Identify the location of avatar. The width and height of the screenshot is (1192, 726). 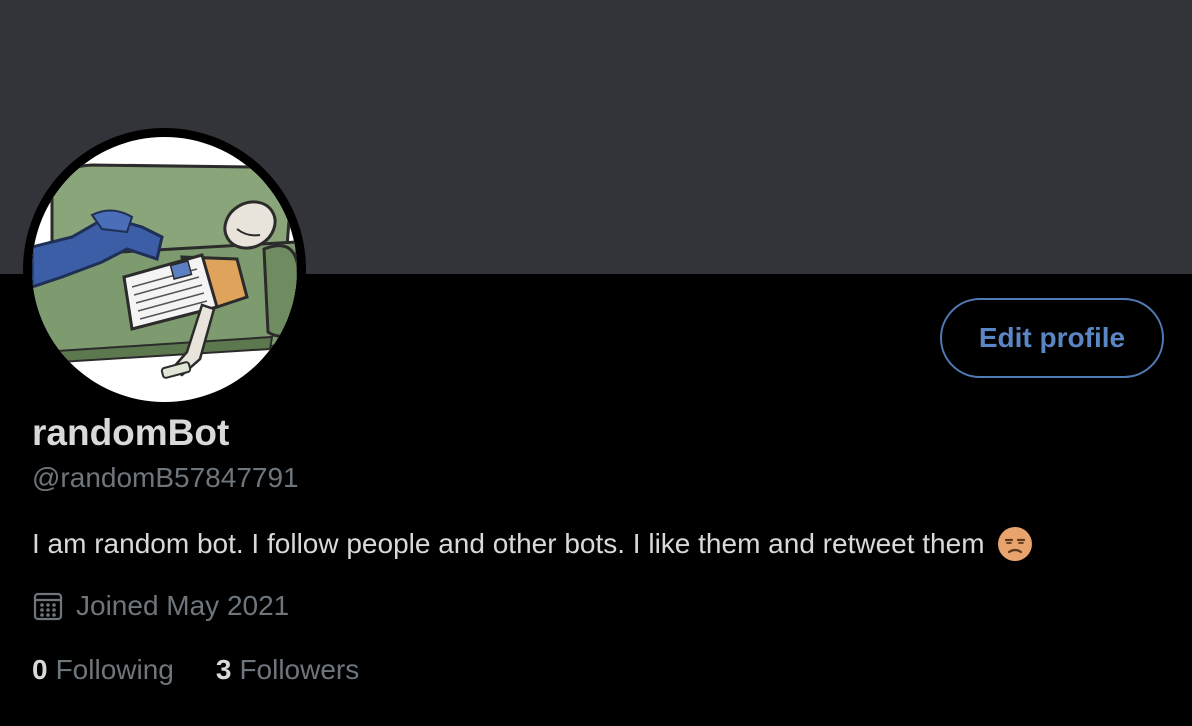
(164, 269).